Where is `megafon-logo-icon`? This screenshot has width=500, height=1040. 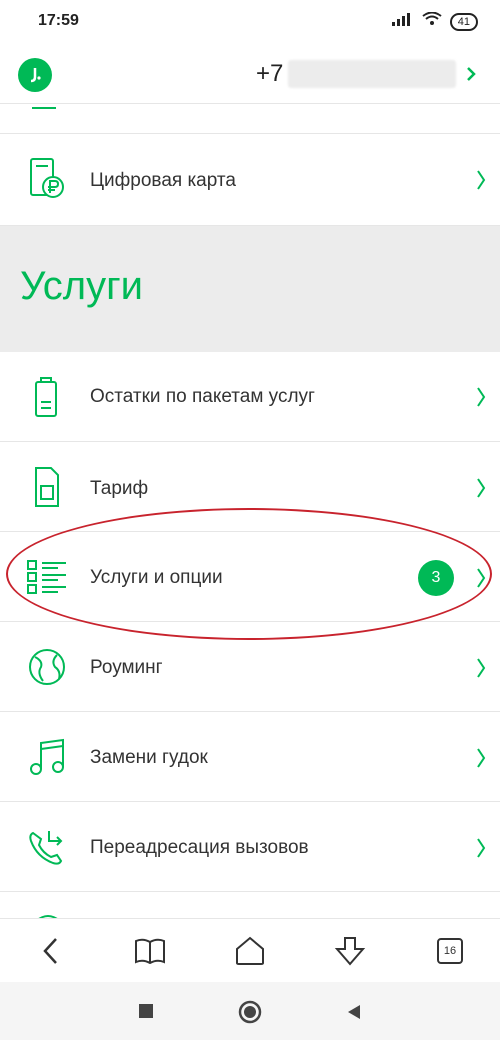 megafon-logo-icon is located at coordinates (35, 75).